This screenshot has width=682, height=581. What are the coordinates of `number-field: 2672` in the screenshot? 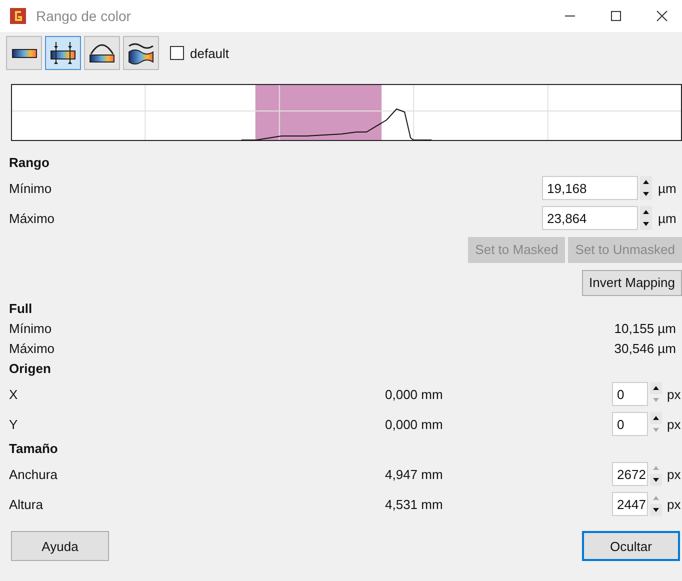 It's located at (630, 474).